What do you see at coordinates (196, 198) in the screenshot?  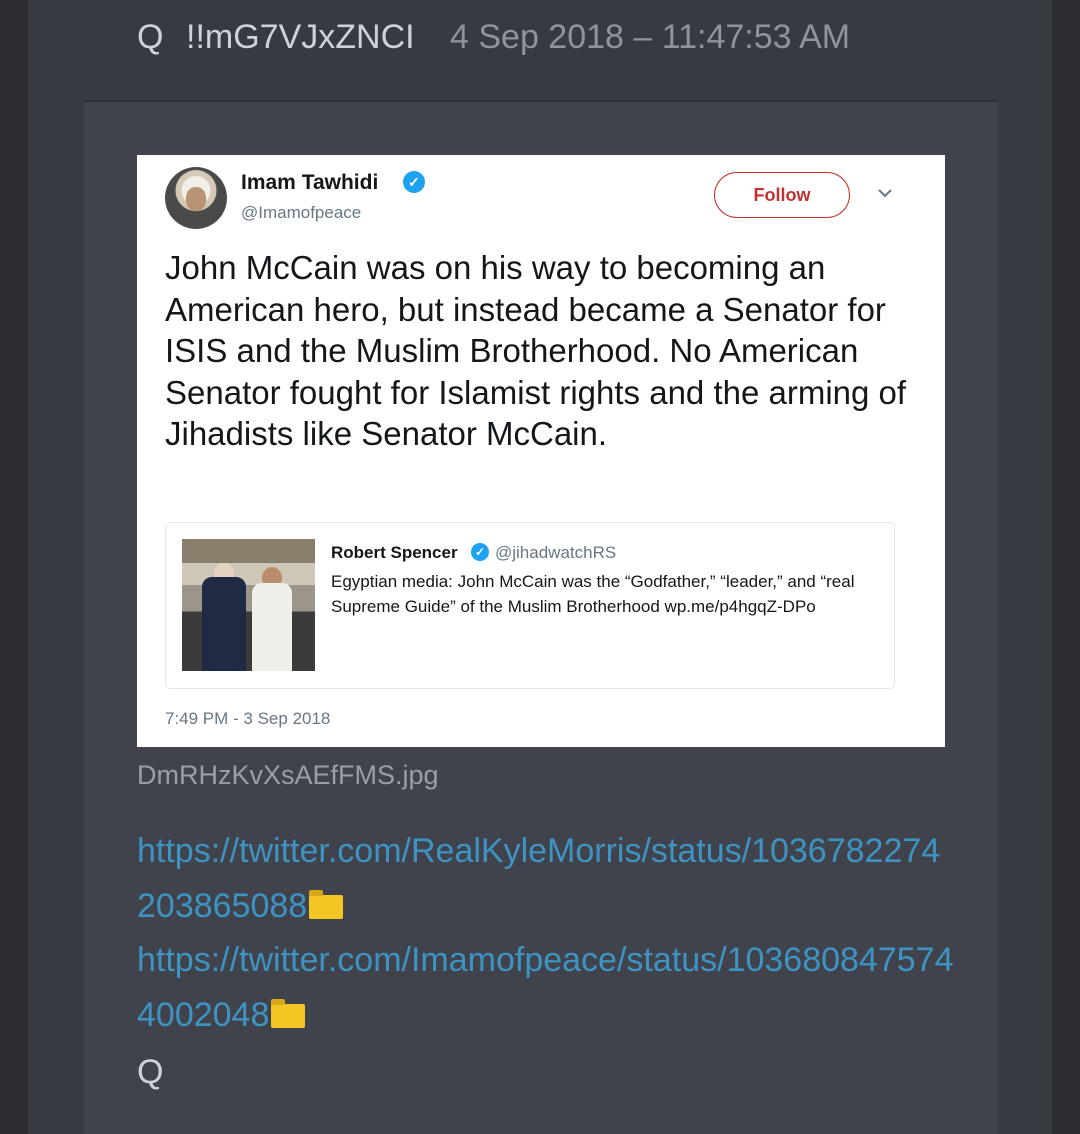 I see `avatar` at bounding box center [196, 198].